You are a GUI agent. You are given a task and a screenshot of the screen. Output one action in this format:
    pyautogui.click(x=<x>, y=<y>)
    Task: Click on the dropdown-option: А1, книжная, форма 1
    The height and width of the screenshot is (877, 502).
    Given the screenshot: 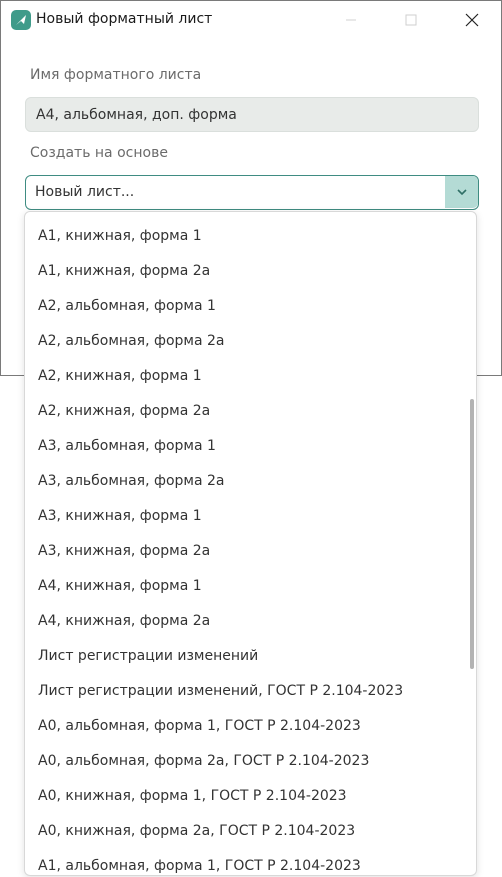 What is the action you would take?
    pyautogui.click(x=245, y=236)
    